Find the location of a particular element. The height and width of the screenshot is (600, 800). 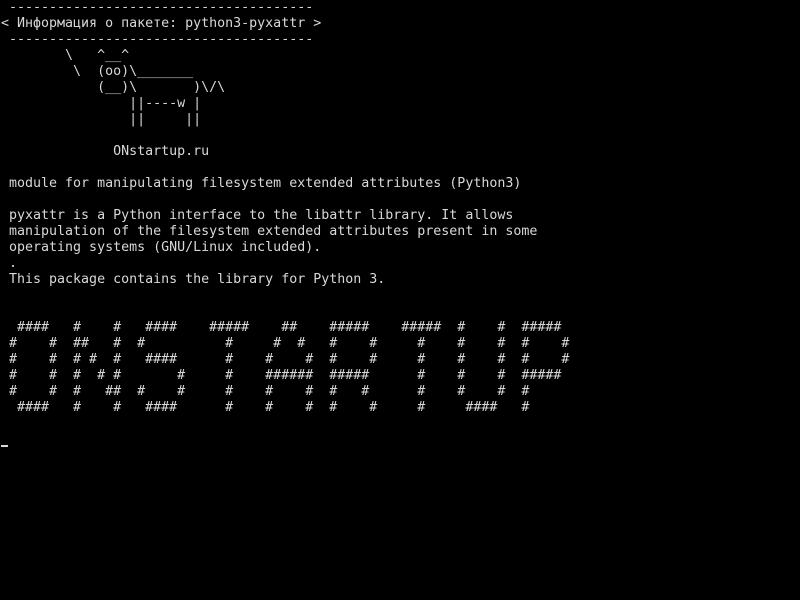

banner-line: # # # # # # # ###### ##### # # # ##### is located at coordinates (281, 375).